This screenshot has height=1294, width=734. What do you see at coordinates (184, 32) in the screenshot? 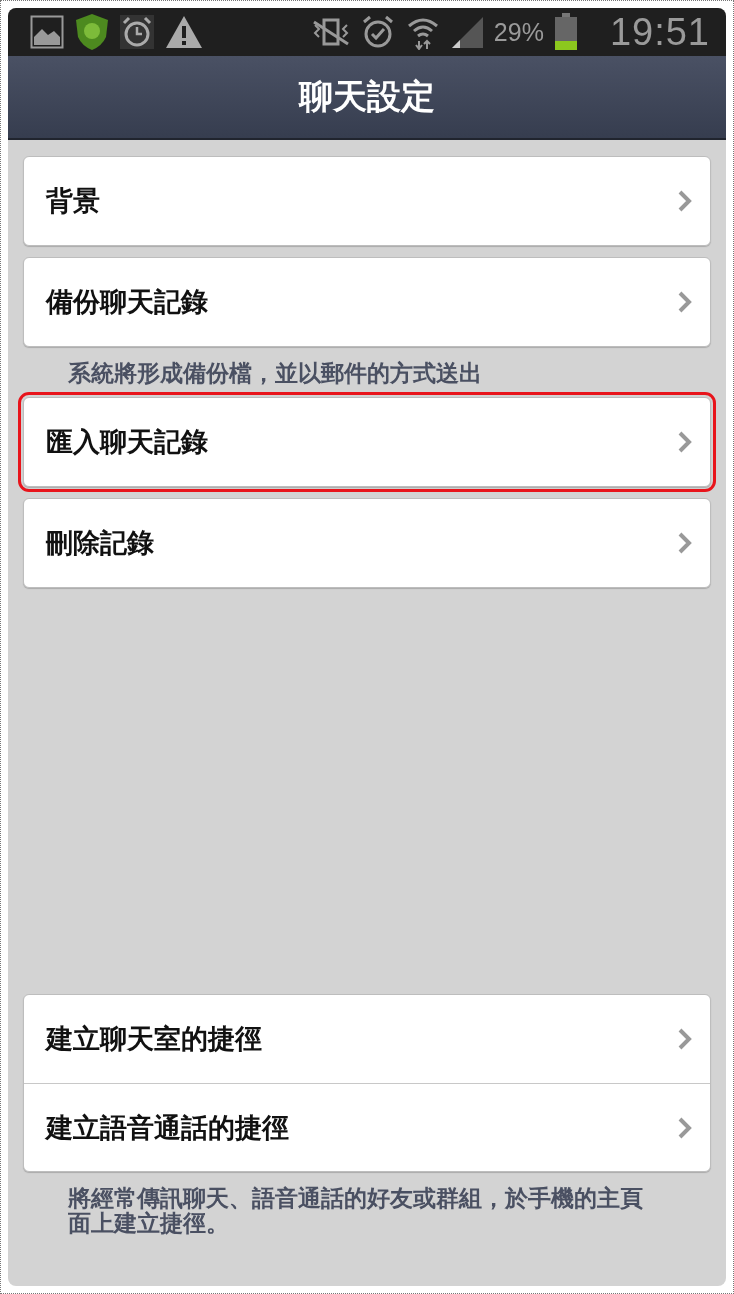
I see `warning-icon` at bounding box center [184, 32].